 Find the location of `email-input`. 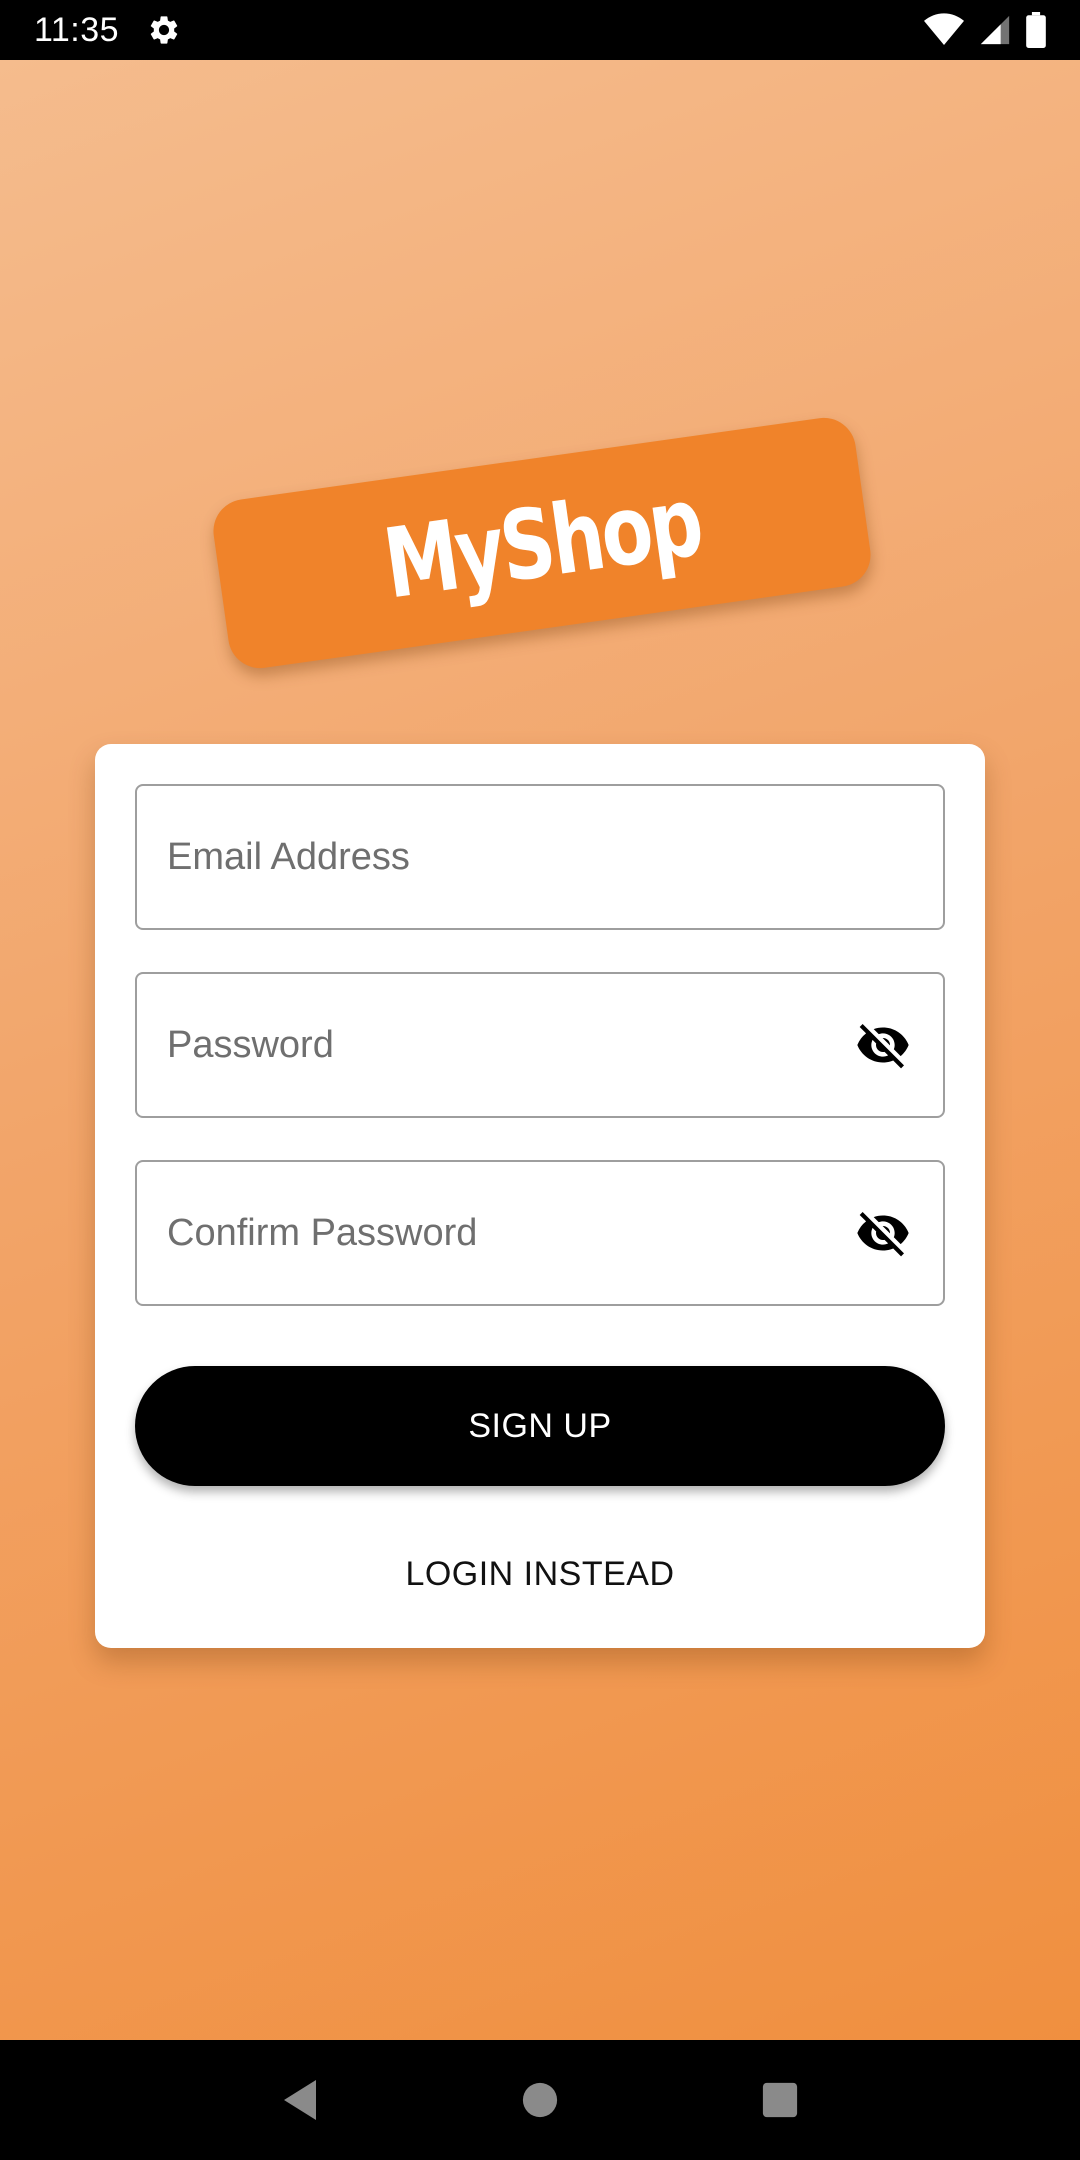

email-input is located at coordinates (540, 857).